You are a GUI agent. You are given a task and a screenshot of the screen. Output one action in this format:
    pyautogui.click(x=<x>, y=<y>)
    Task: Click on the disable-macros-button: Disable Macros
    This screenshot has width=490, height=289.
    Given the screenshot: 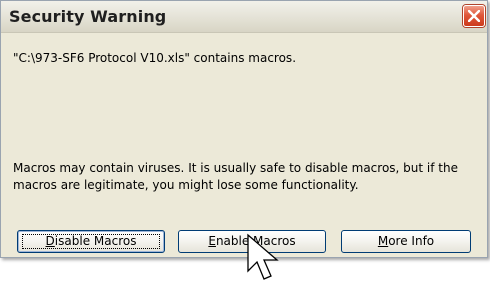 What is the action you would take?
    pyautogui.click(x=91, y=241)
    